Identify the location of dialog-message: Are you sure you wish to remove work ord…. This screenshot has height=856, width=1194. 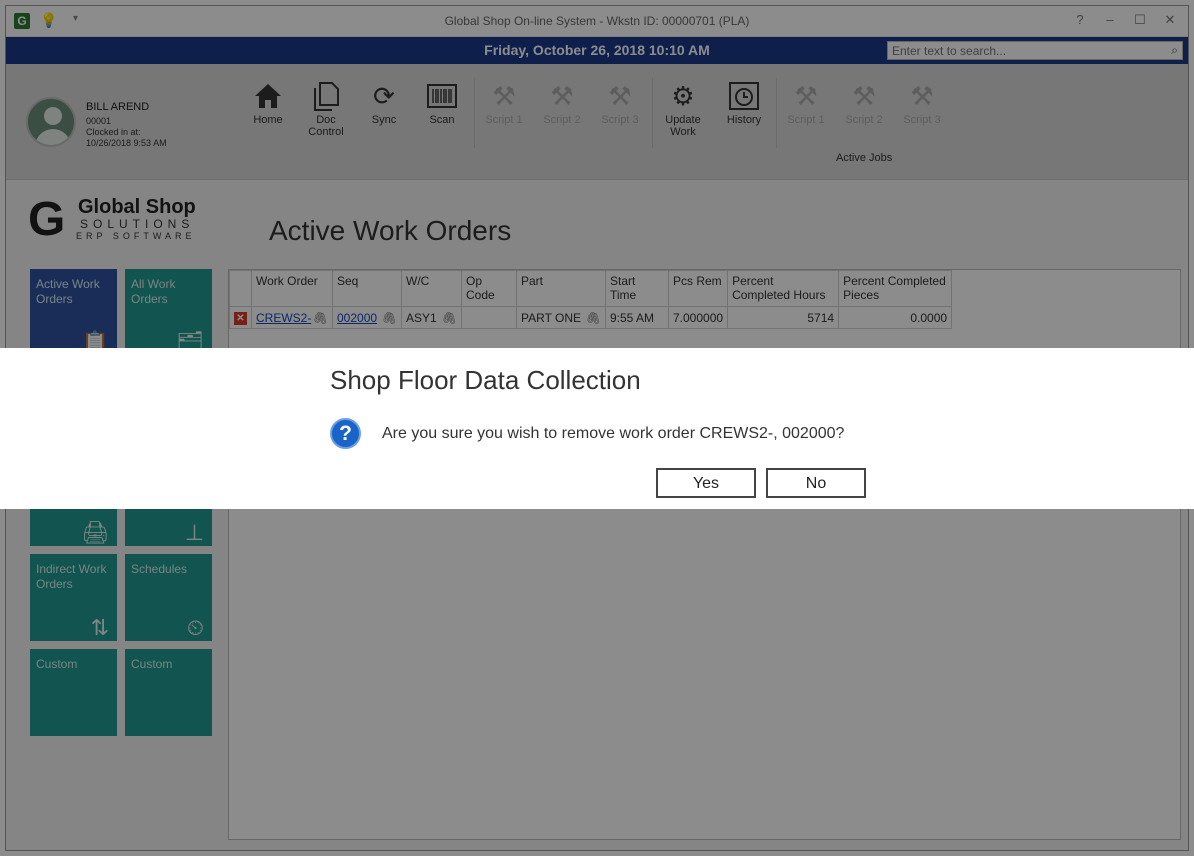
(613, 433).